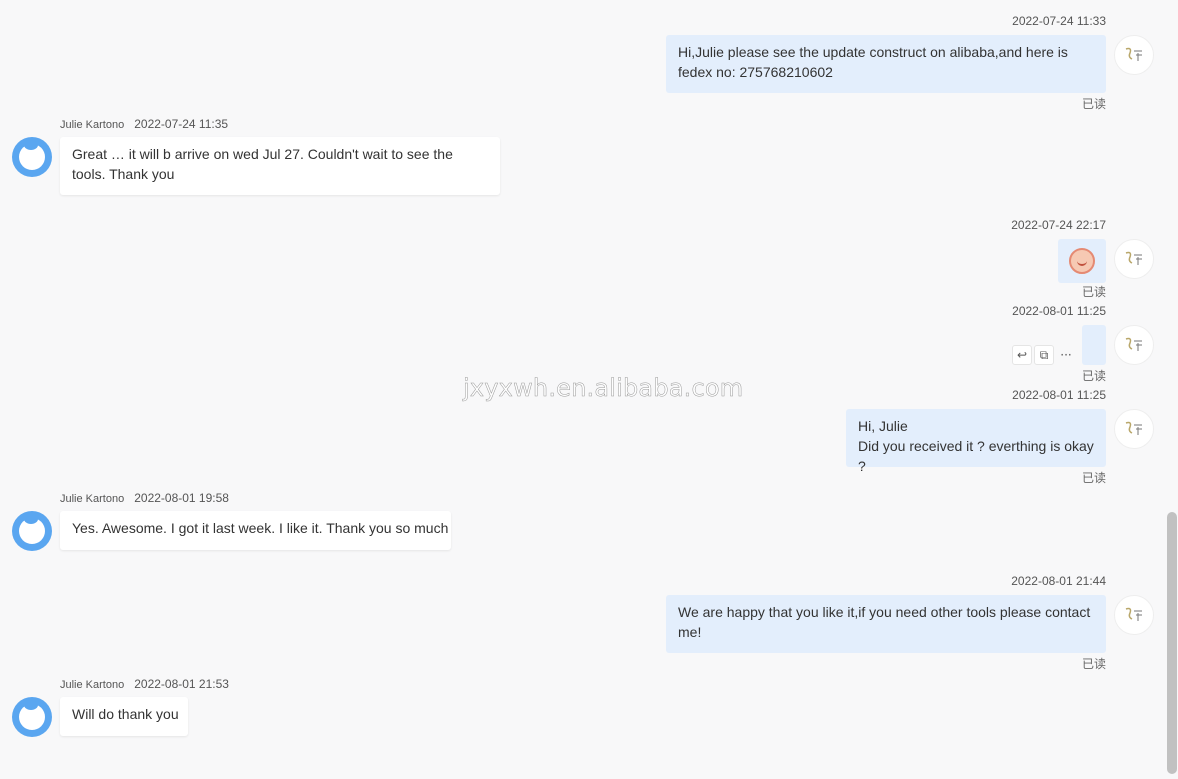 This screenshot has height=779, width=1178. What do you see at coordinates (1044, 355) in the screenshot?
I see `translate-icon: ⧉` at bounding box center [1044, 355].